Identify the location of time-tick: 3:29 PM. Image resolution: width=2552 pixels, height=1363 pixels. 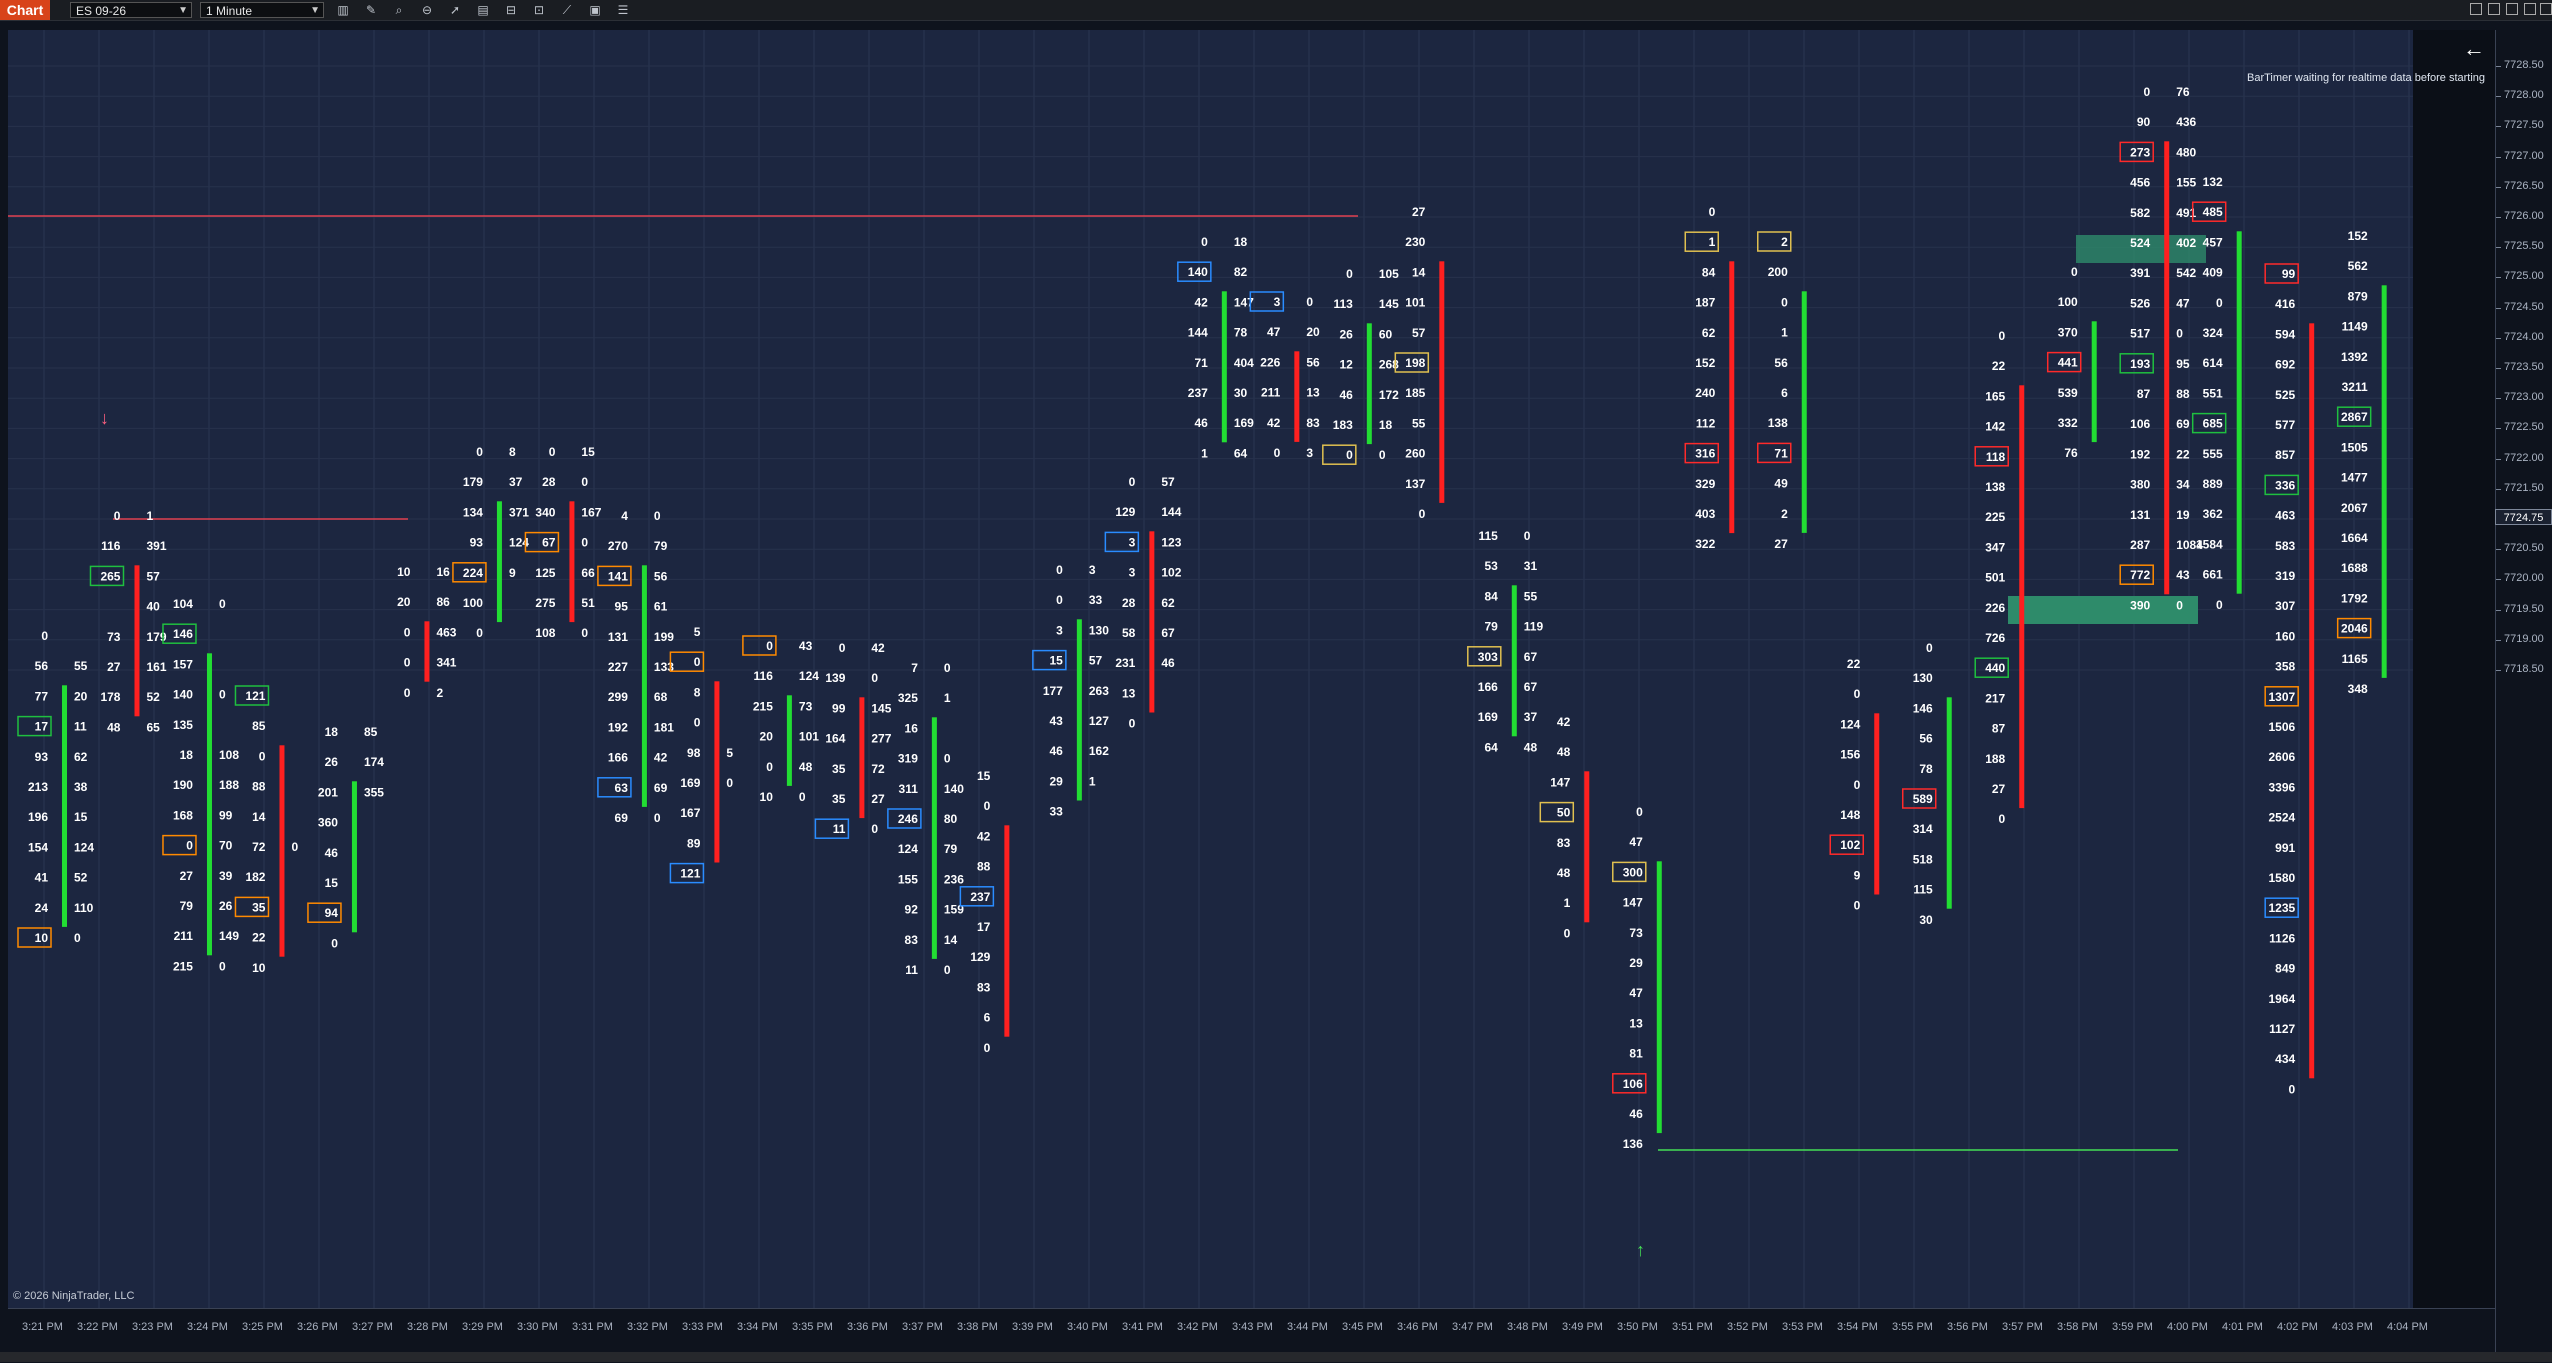
(482, 1327).